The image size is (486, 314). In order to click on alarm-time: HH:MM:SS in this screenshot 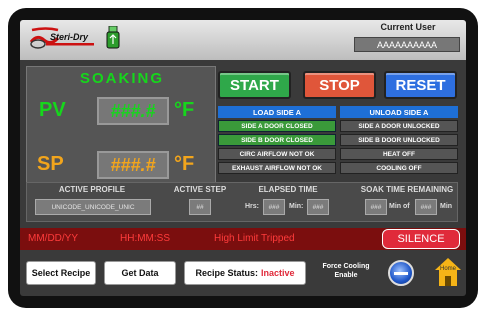, I will do `click(145, 238)`.